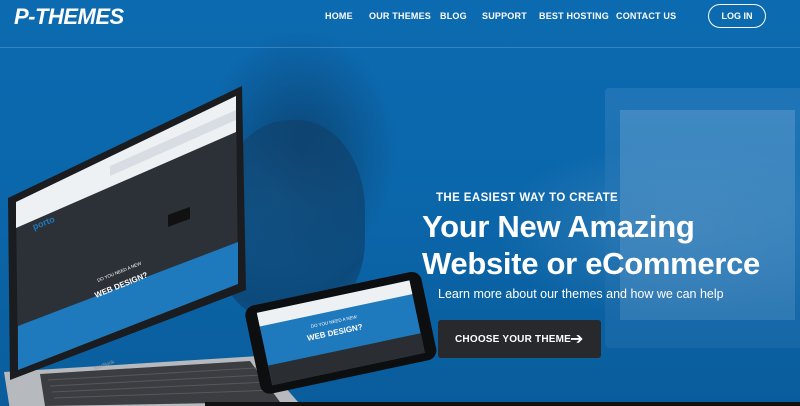  What do you see at coordinates (574, 16) in the screenshot?
I see `nav-best-hosting: BEST HOSTING` at bounding box center [574, 16].